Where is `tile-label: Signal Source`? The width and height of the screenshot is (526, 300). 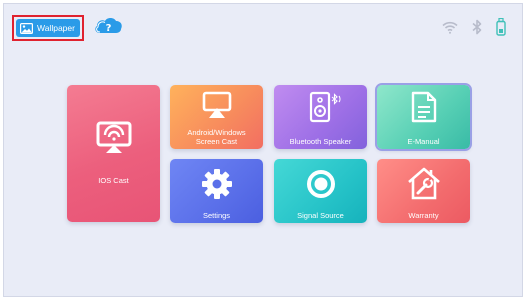 tile-label: Signal Source is located at coordinates (320, 215).